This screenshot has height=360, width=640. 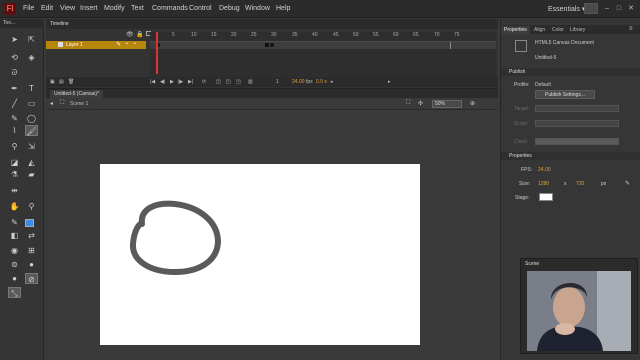 I want to click on edit-size-icon: ✎, so click(x=627, y=183).